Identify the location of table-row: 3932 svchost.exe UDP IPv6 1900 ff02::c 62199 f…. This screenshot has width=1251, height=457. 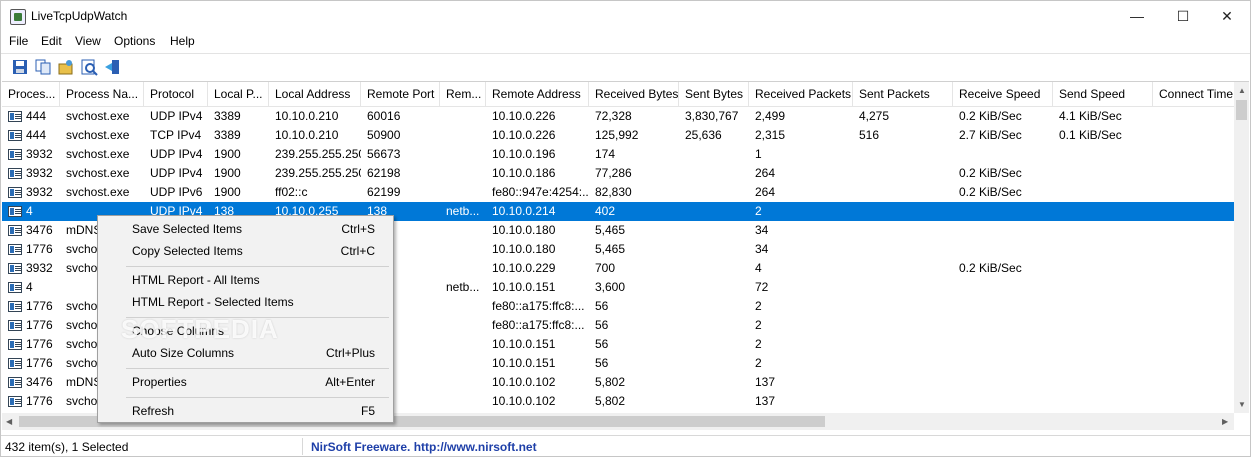
(618, 192).